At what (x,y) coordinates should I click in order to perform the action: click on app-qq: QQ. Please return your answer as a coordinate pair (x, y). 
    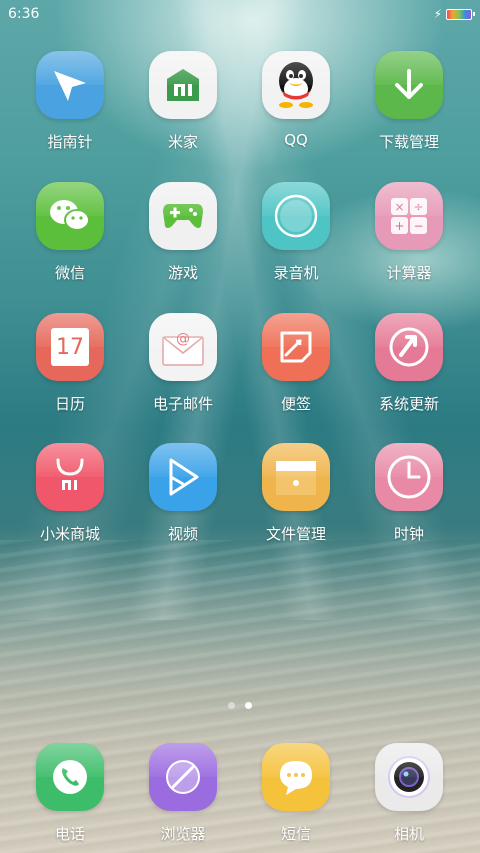
    Looking at the image, I should click on (296, 100).